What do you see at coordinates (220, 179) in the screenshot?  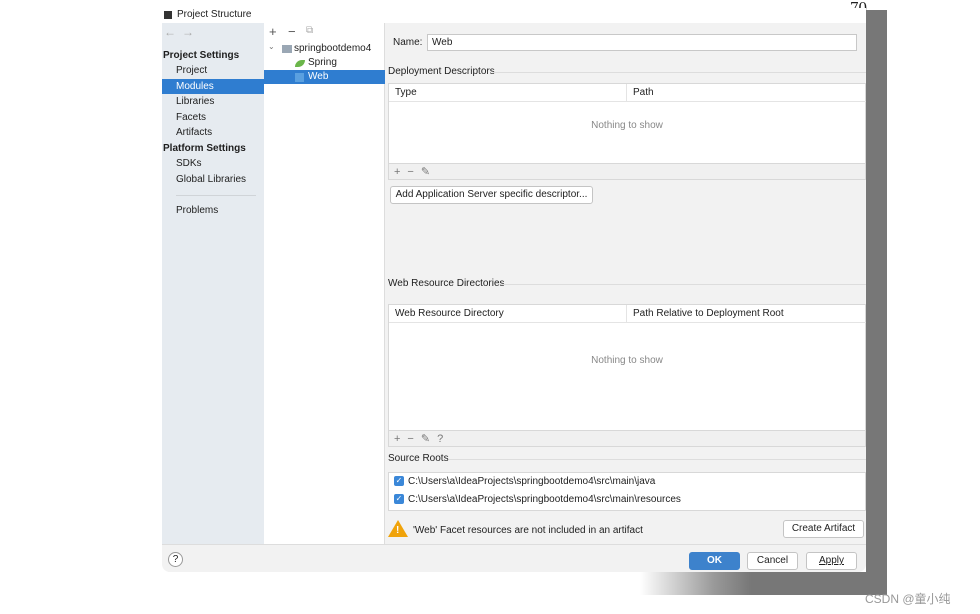 I see `sidebar-item-global-libraries: Global Libraries` at bounding box center [220, 179].